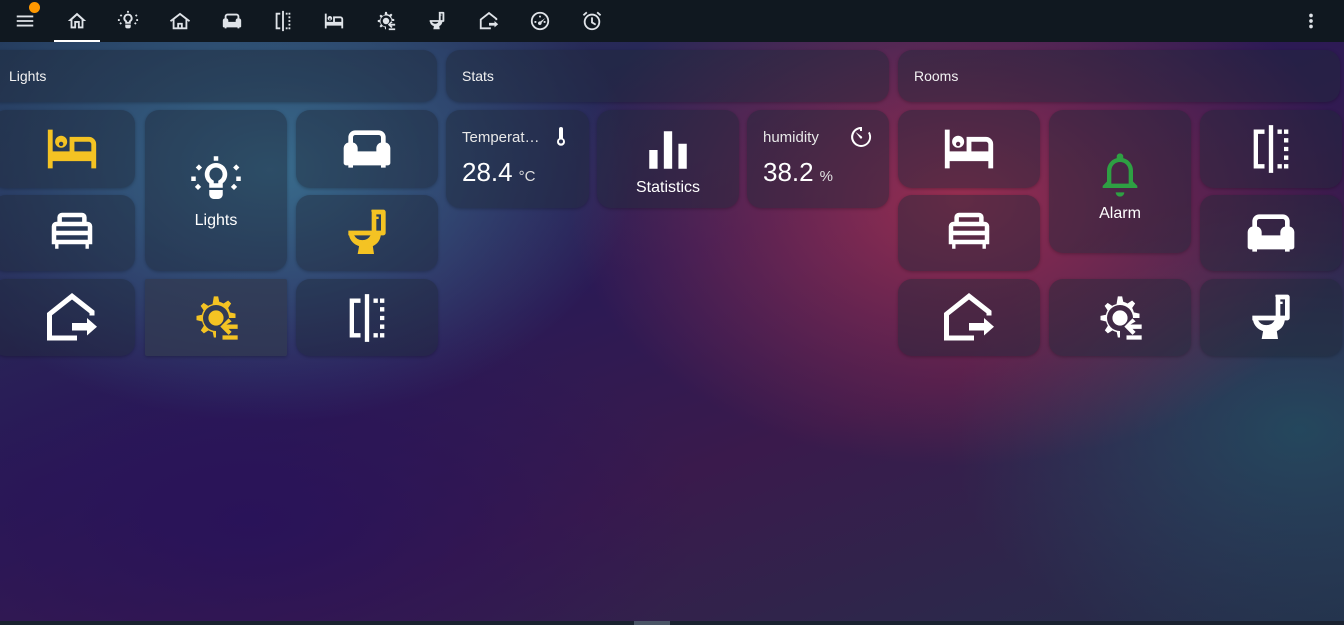 The width and height of the screenshot is (1344, 625). What do you see at coordinates (1120, 175) in the screenshot?
I see `bell-icon` at bounding box center [1120, 175].